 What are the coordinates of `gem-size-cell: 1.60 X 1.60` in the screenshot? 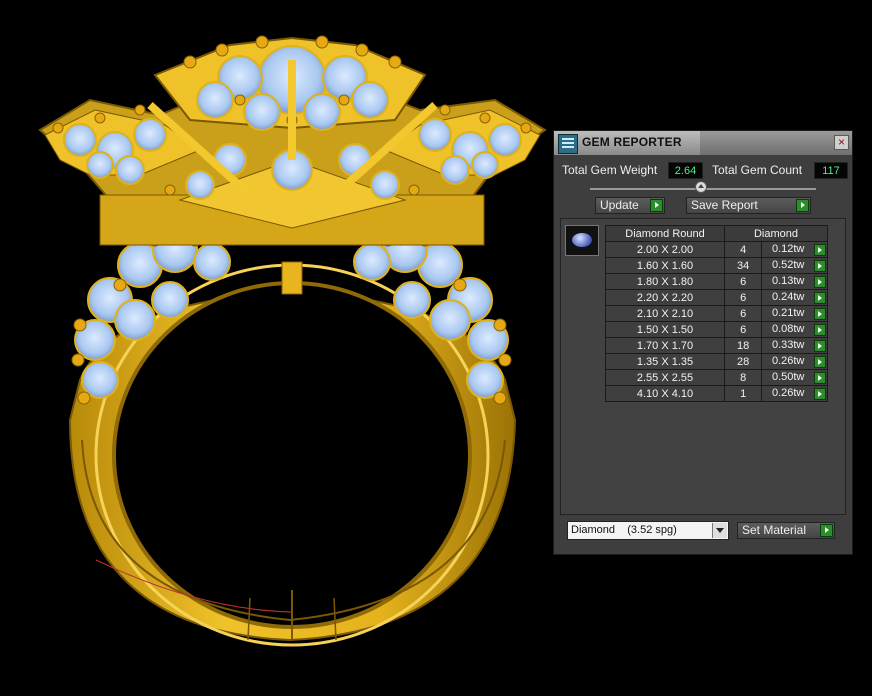 It's located at (665, 265).